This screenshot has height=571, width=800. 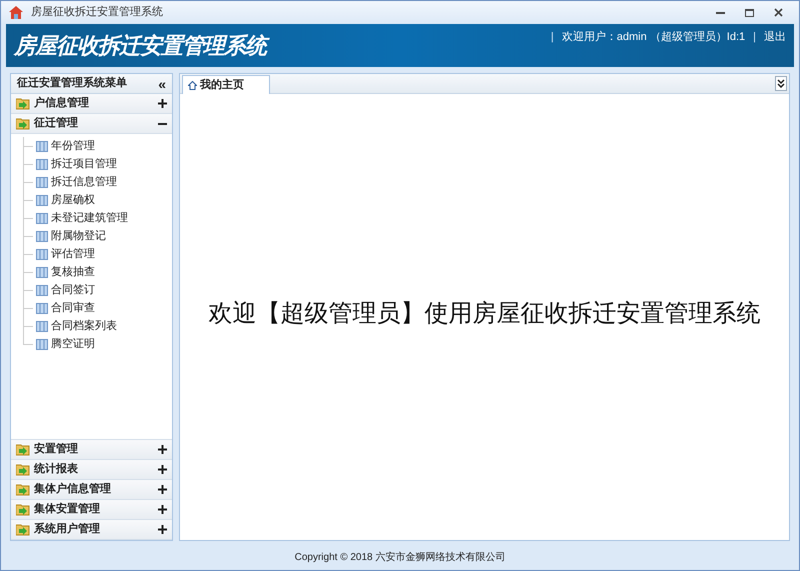 What do you see at coordinates (72, 490) in the screenshot?
I see `menu-group-label: 集体户信息管理` at bounding box center [72, 490].